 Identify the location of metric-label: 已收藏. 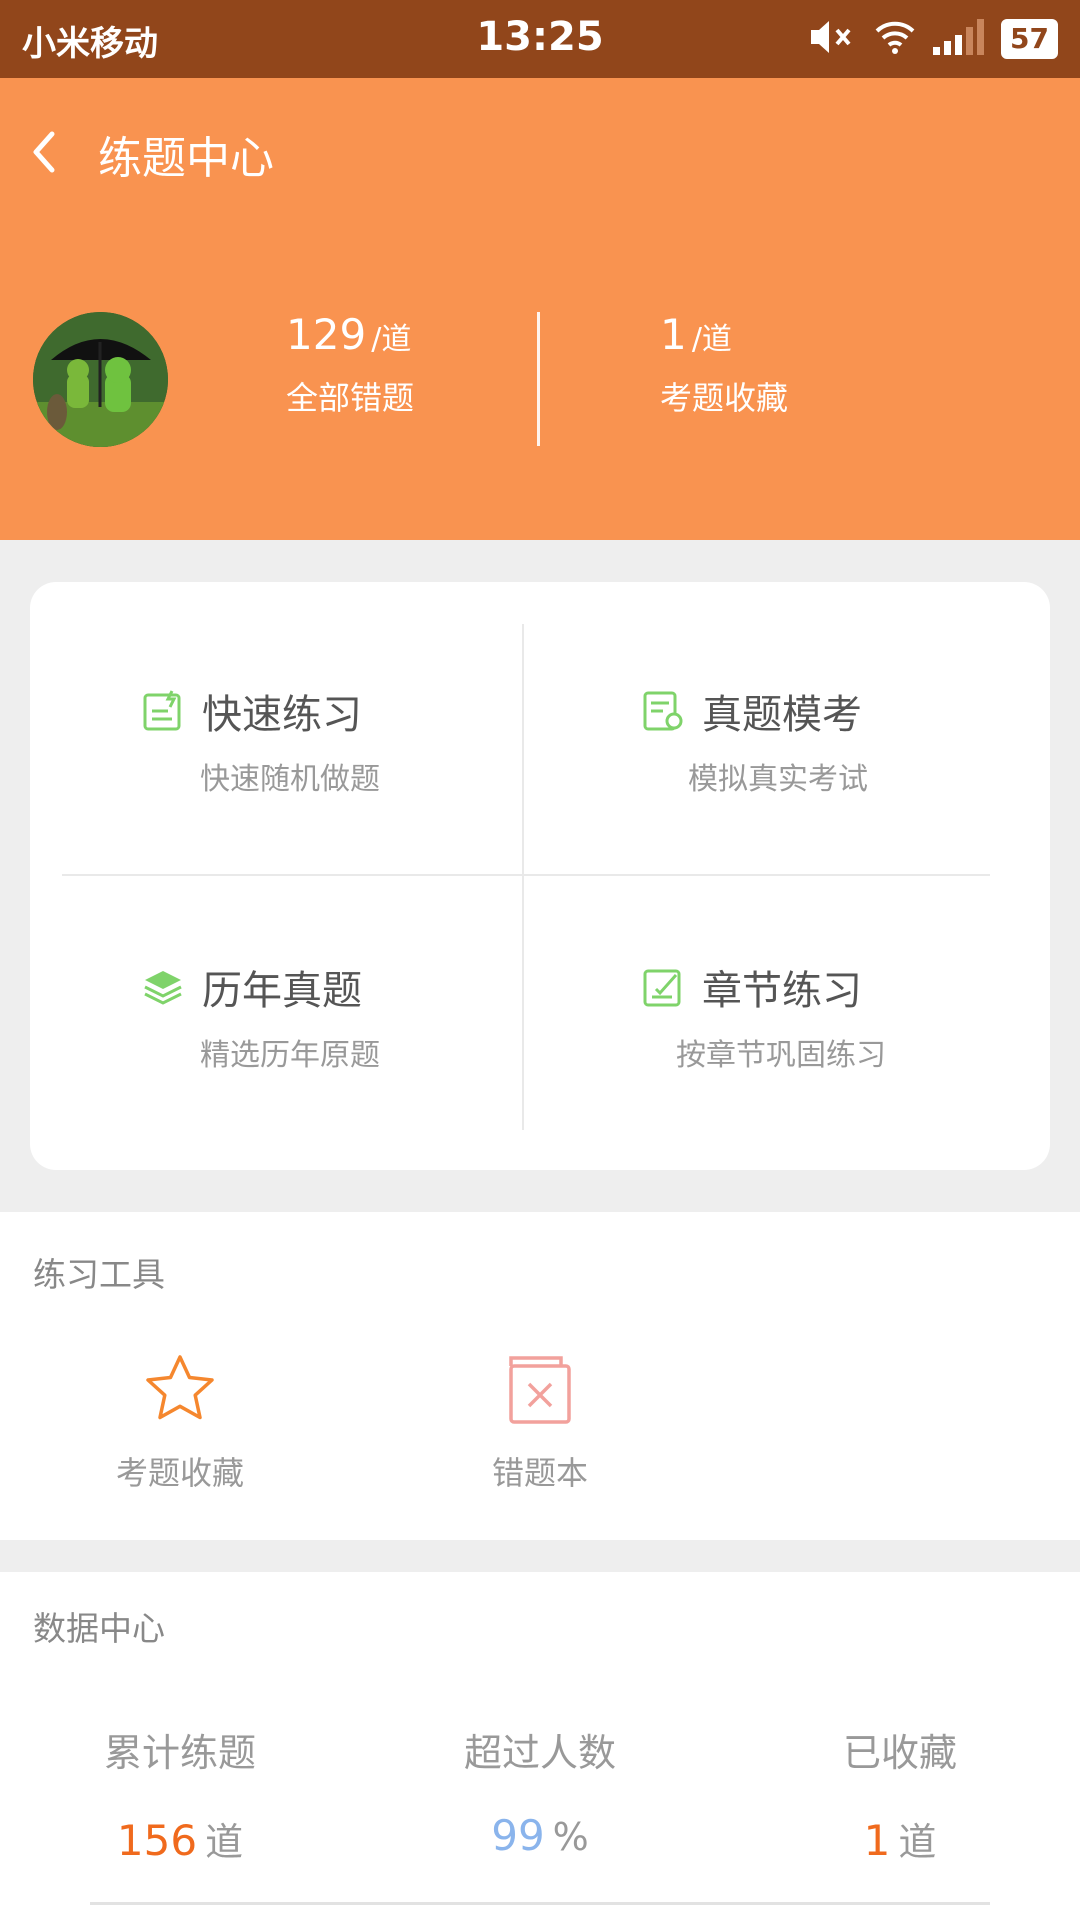
(899, 1753).